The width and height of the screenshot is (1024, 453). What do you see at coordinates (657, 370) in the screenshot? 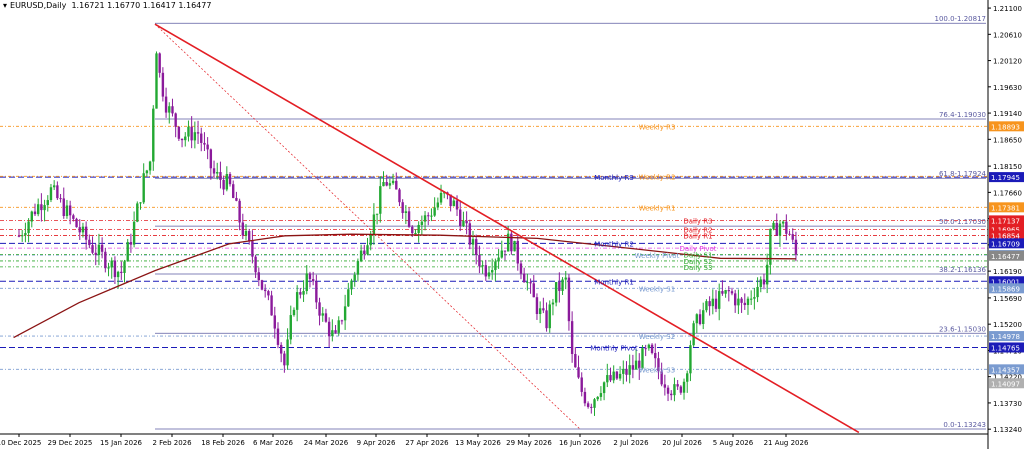
I see `pivot-label: Weekly S3` at bounding box center [657, 370].